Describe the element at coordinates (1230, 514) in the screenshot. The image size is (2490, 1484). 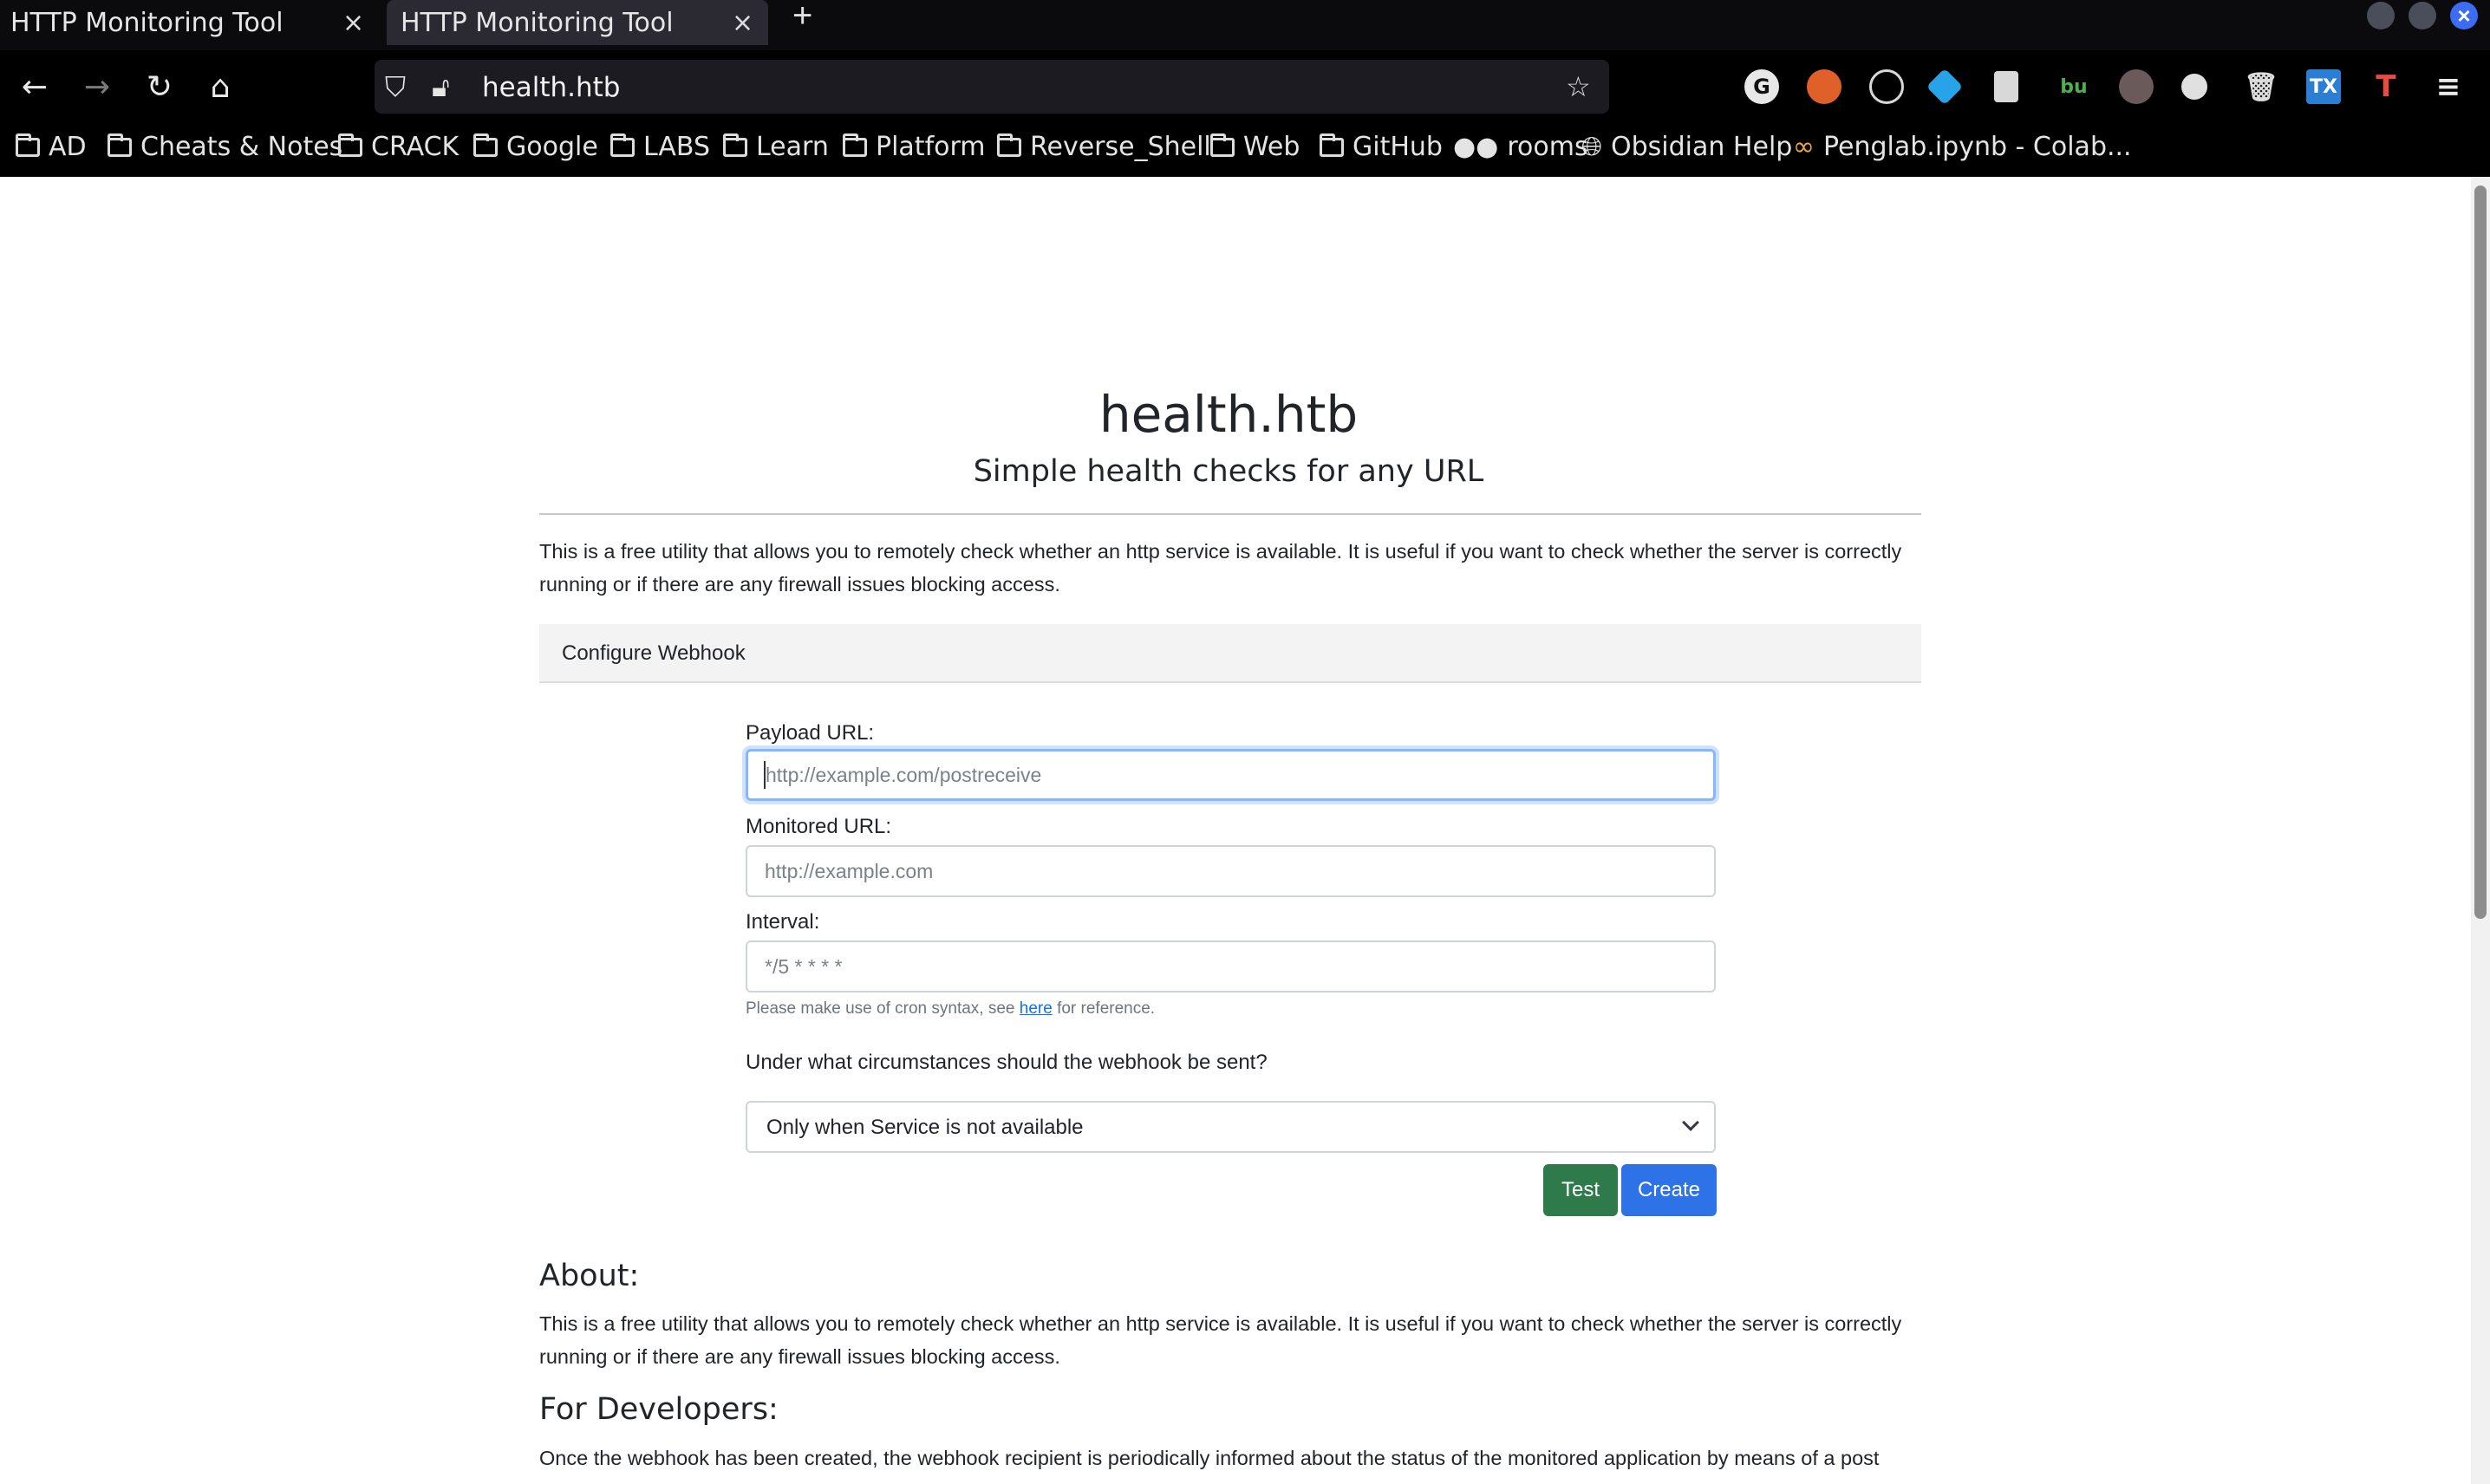
I see `divider` at that location.